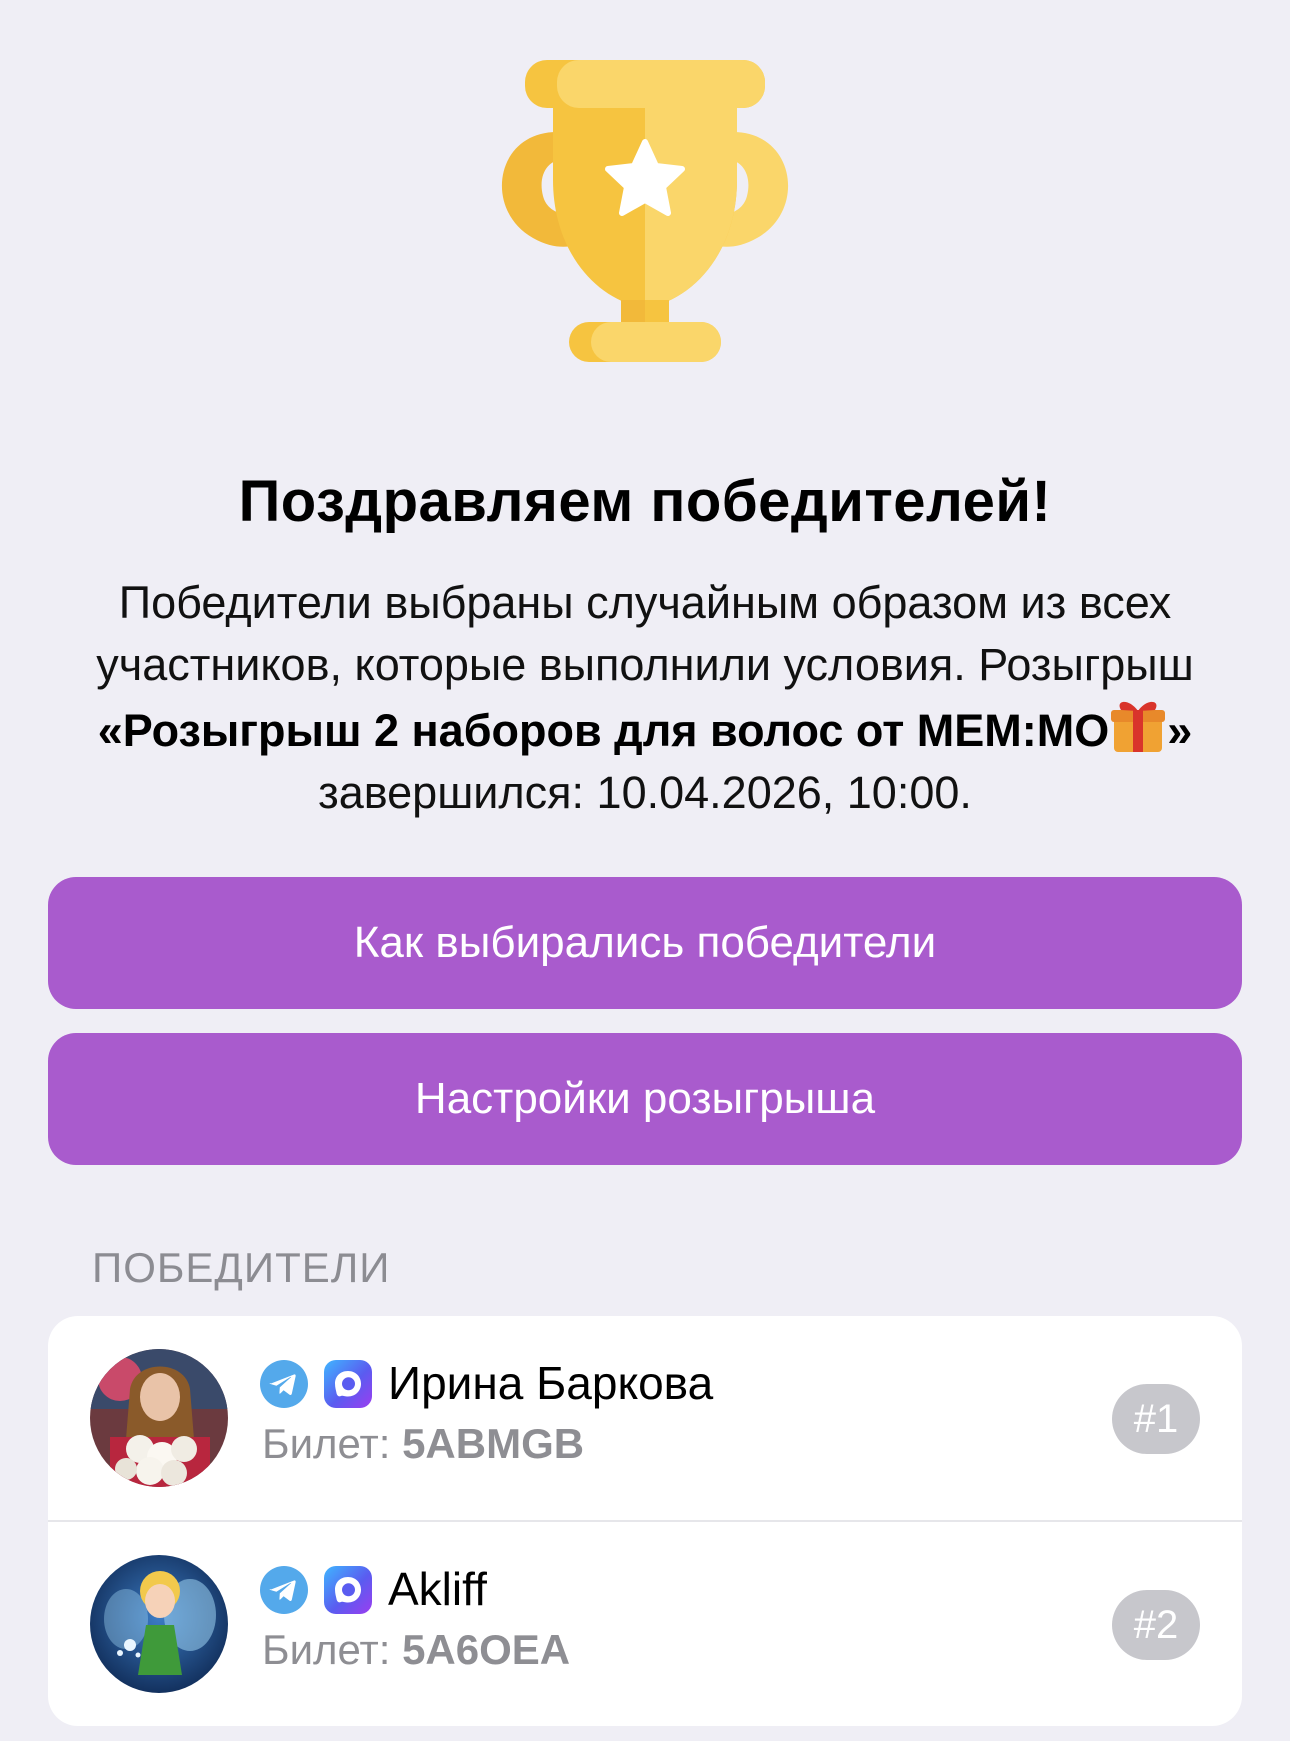  I want to click on giveaway-ended-text: завершился: 10.04.2026, 10:00., so click(645, 792).